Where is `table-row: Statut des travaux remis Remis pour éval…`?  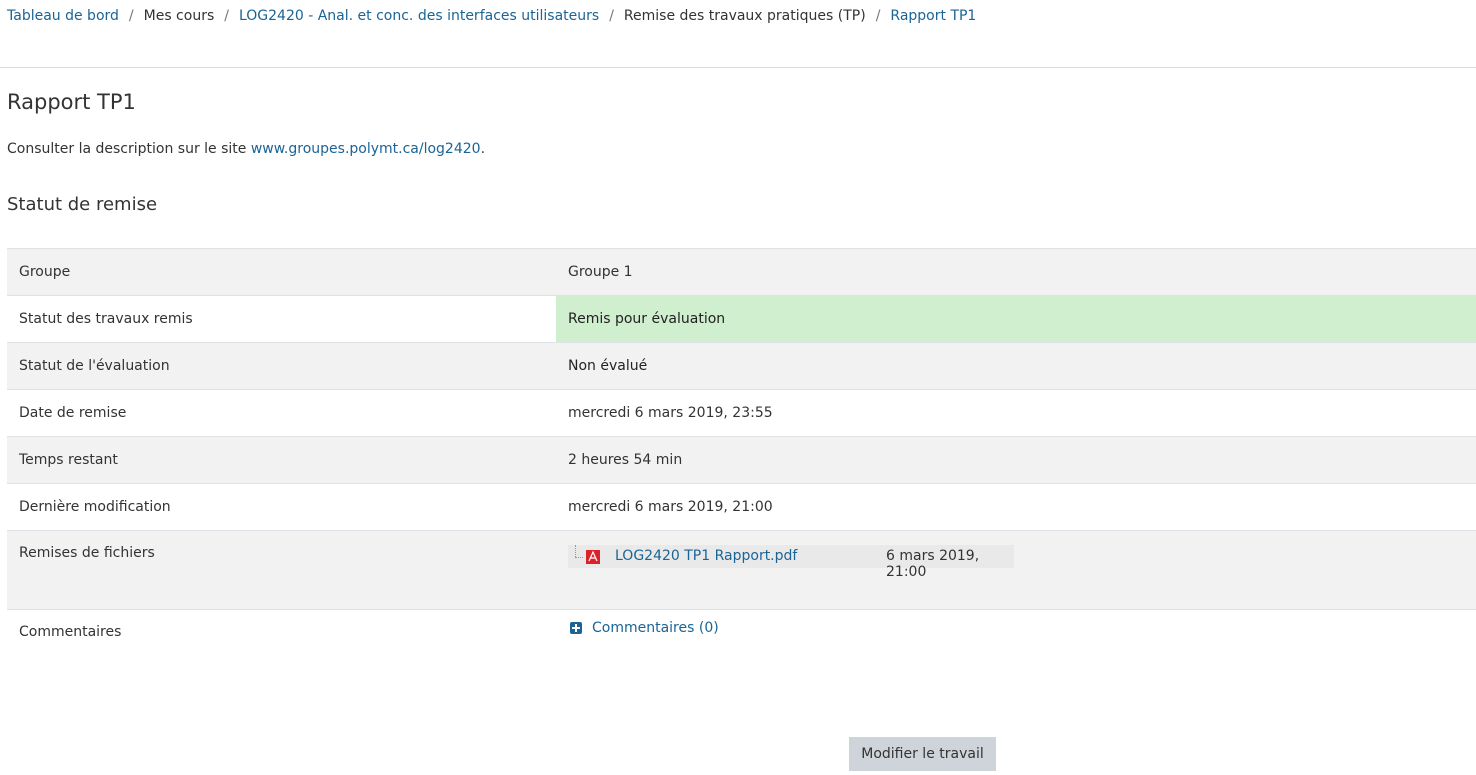 table-row: Statut des travaux remis Remis pour éval… is located at coordinates (741, 319).